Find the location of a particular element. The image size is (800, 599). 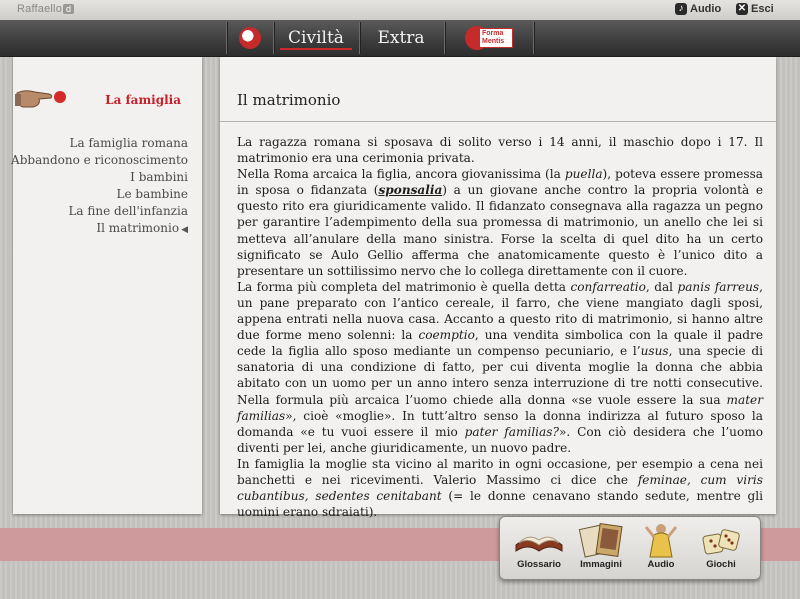

brand-name: Raffaello is located at coordinates (40, 9).